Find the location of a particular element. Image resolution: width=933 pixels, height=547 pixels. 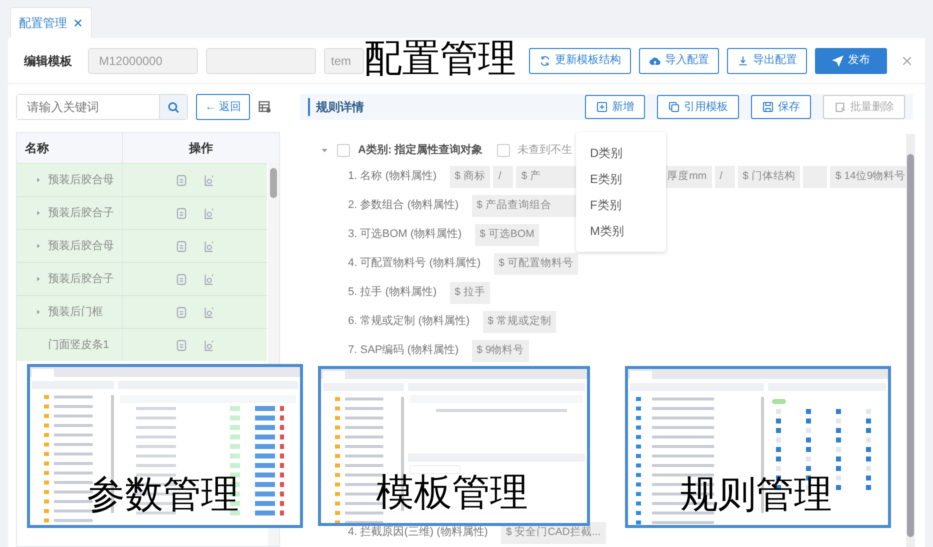

group-label: A类别: 指定属性查询对象 is located at coordinates (420, 150).